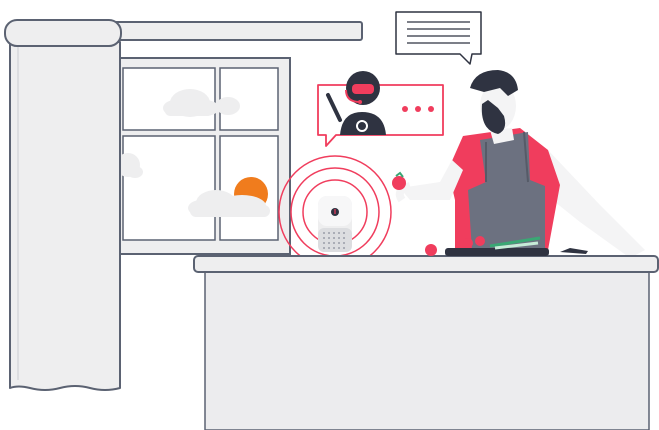 The width and height of the screenshot is (659, 430). Describe the element at coordinates (63, 33) in the screenshot. I see `curtain-top` at that location.